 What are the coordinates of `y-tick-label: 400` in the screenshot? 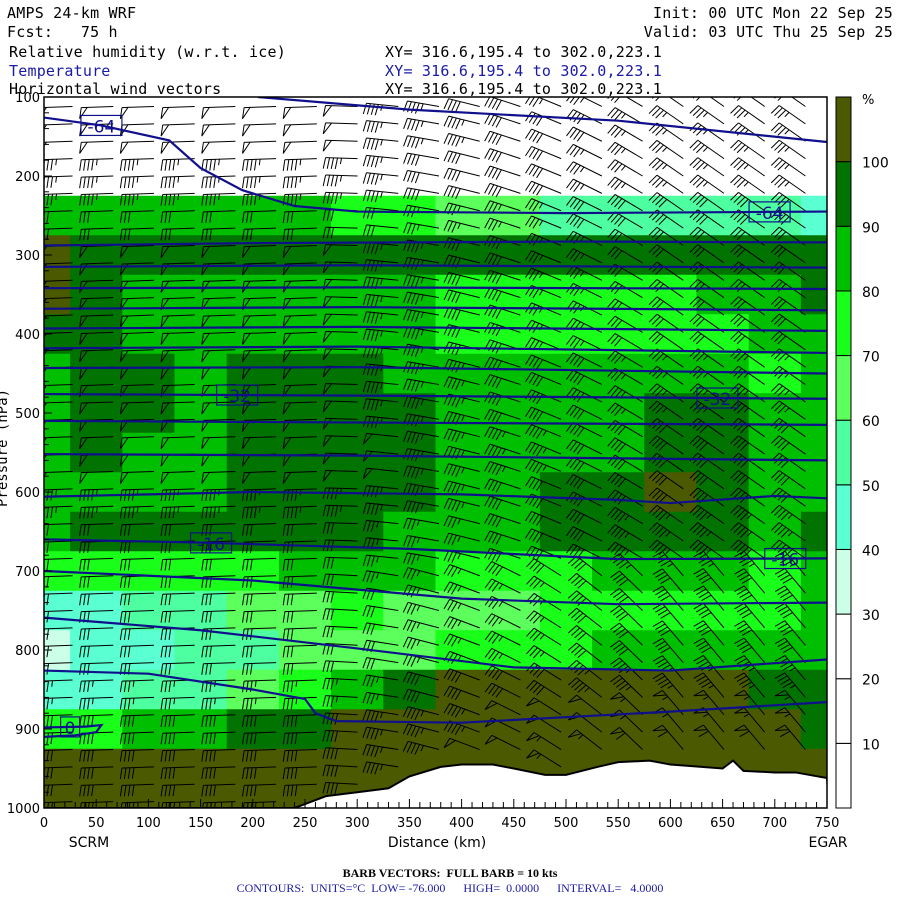 It's located at (27, 335).